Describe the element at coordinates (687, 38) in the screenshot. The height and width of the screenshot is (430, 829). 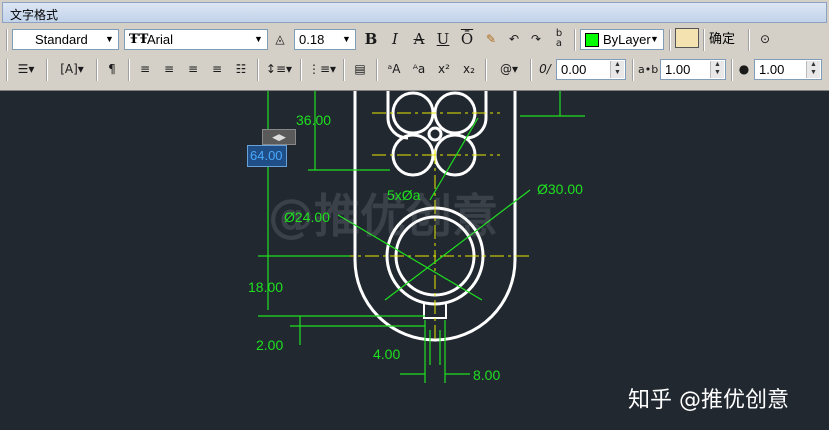
I see `ruler-icon` at that location.